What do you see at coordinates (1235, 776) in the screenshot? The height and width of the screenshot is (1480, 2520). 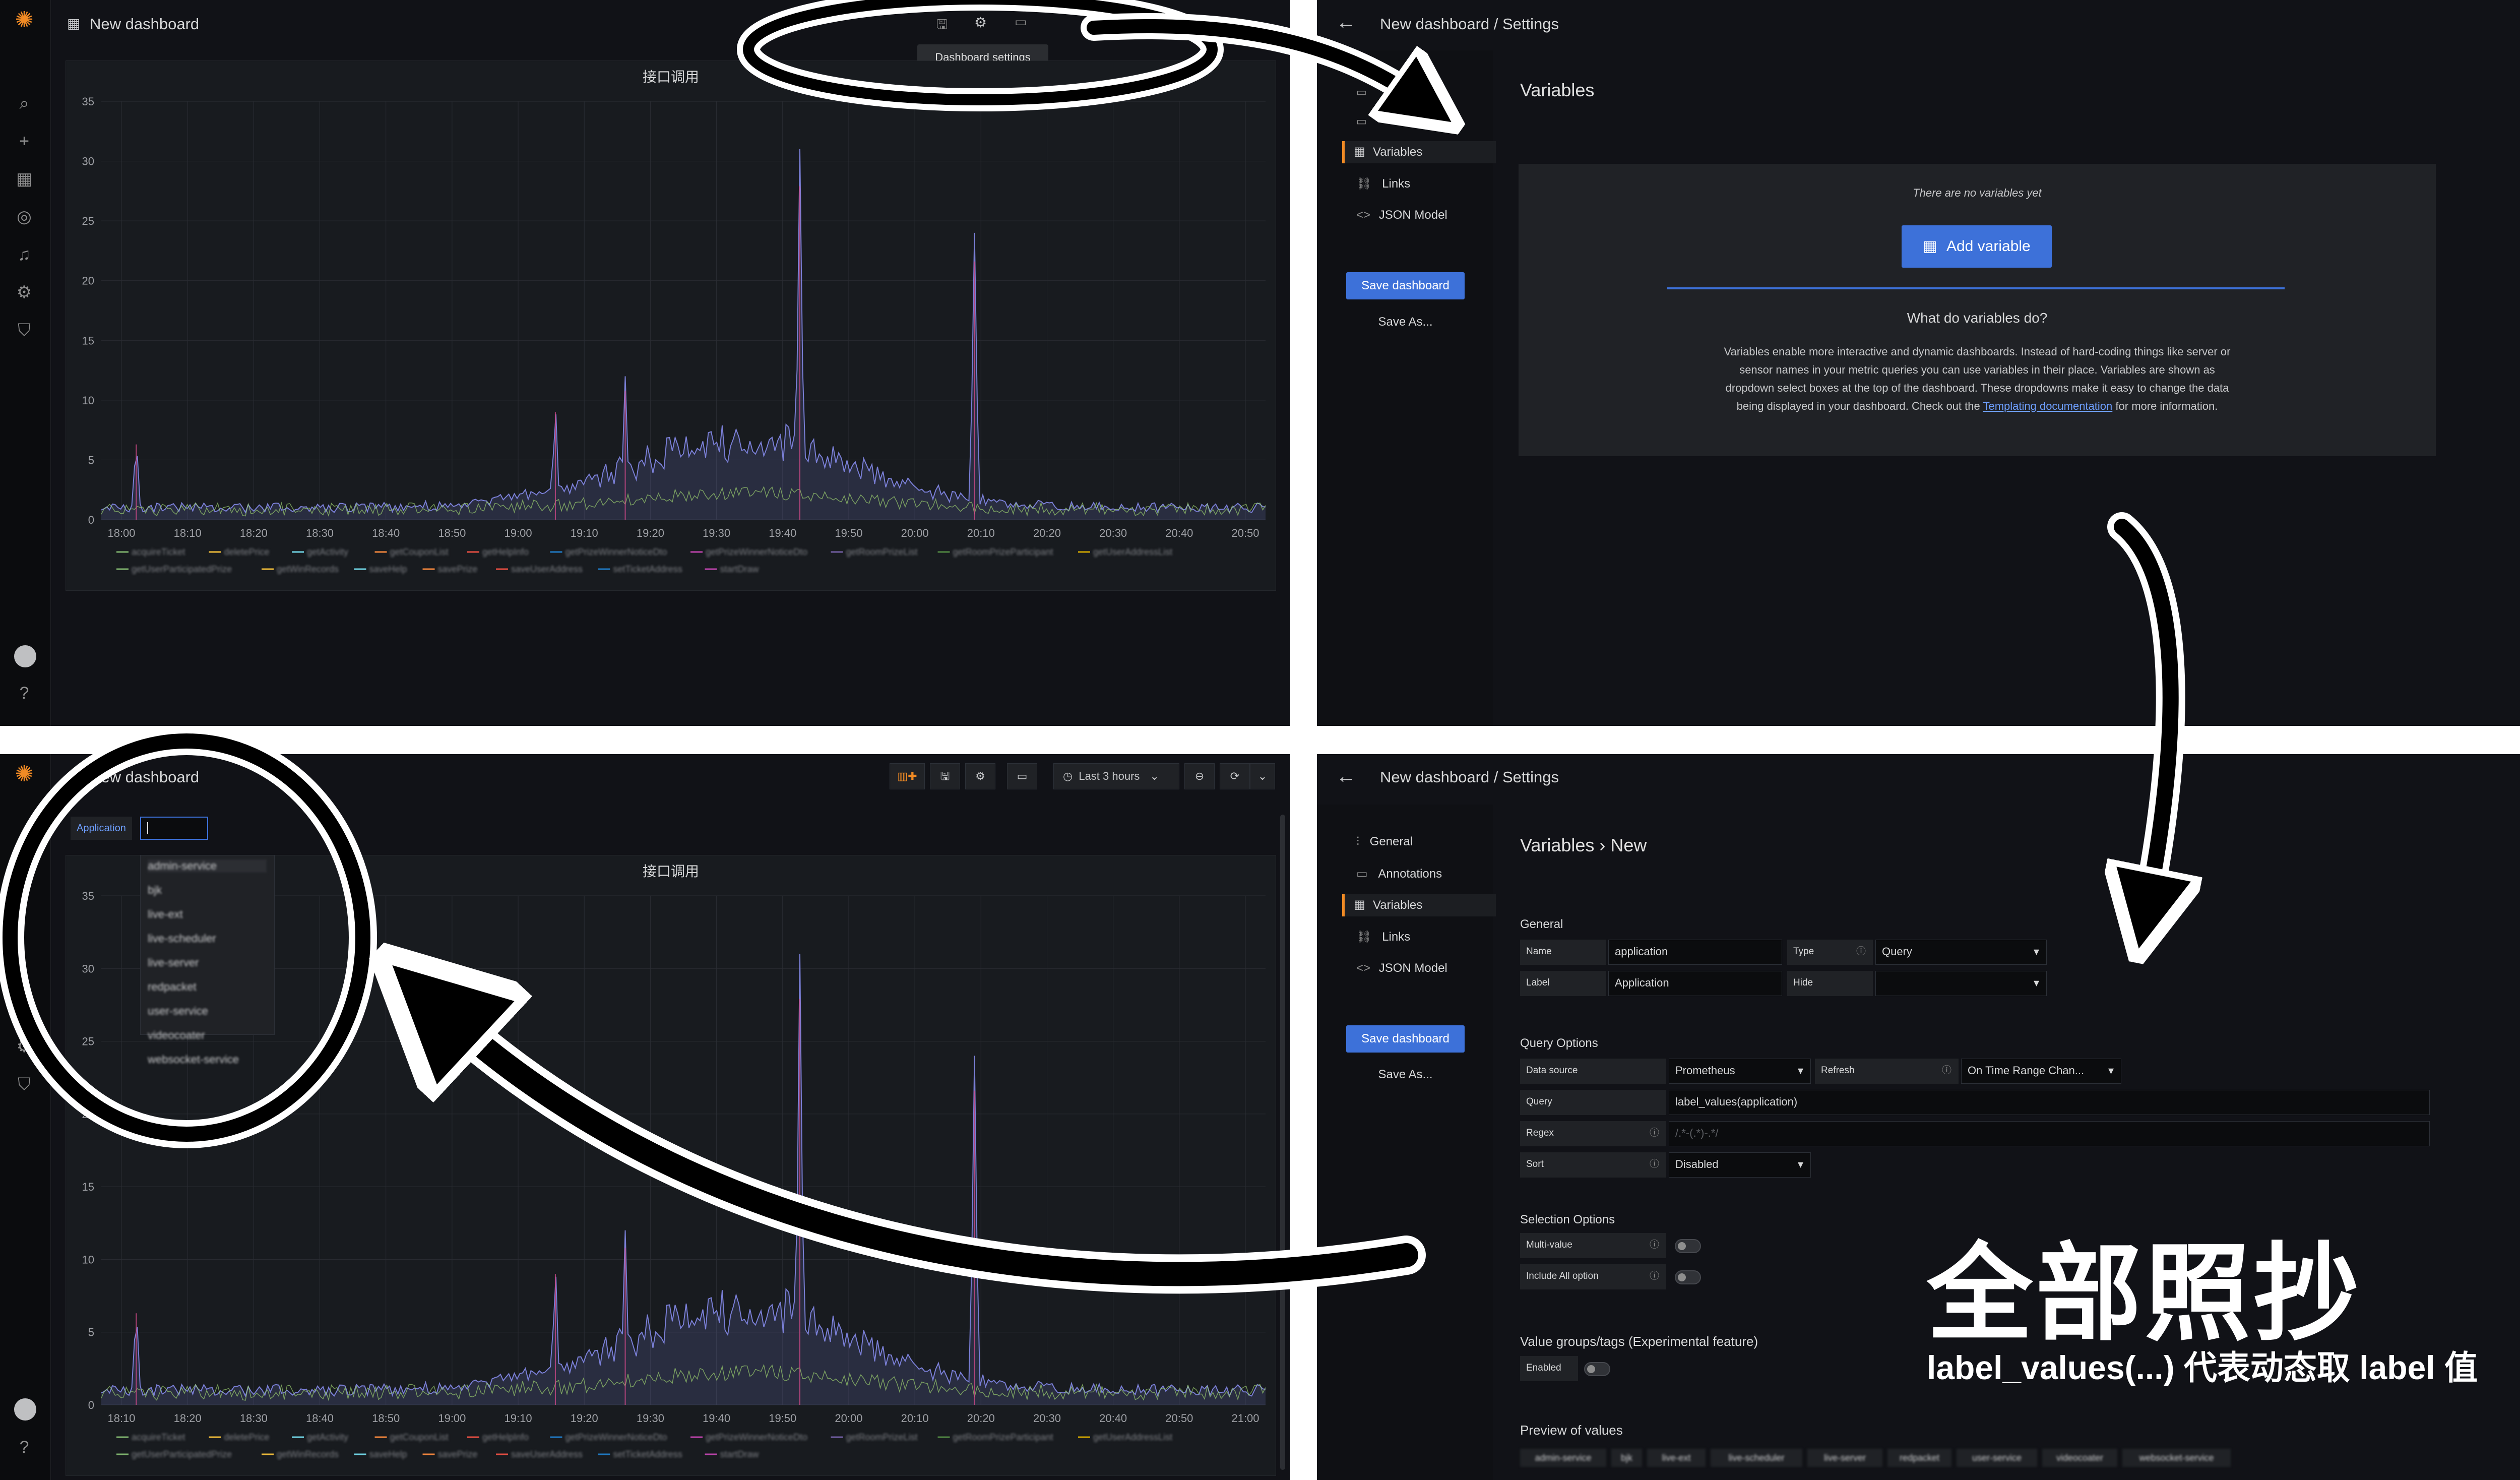 I see `refresh-button: ⟳` at bounding box center [1235, 776].